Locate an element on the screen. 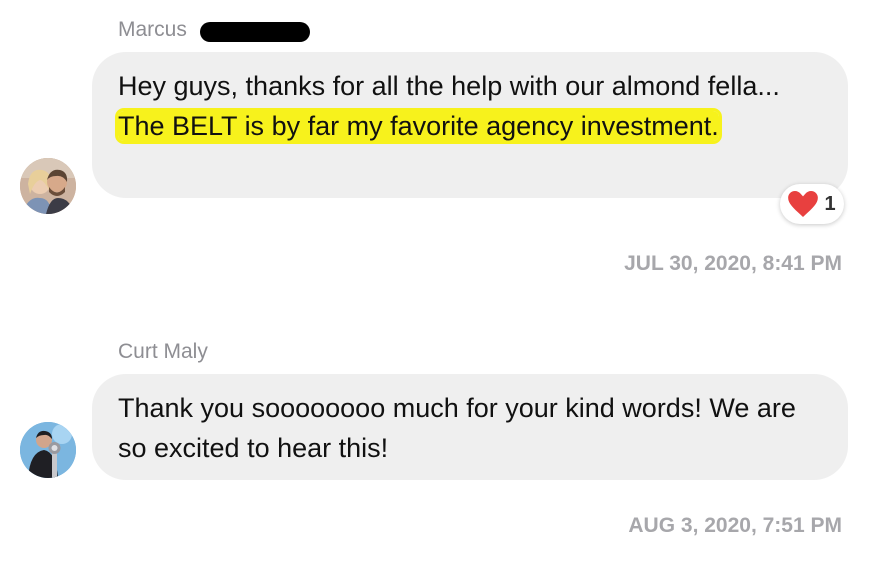 Image resolution: width=870 pixels, height=564 pixels. message-timestamp: AUG 3, 2020, 7:51 PM is located at coordinates (735, 525).